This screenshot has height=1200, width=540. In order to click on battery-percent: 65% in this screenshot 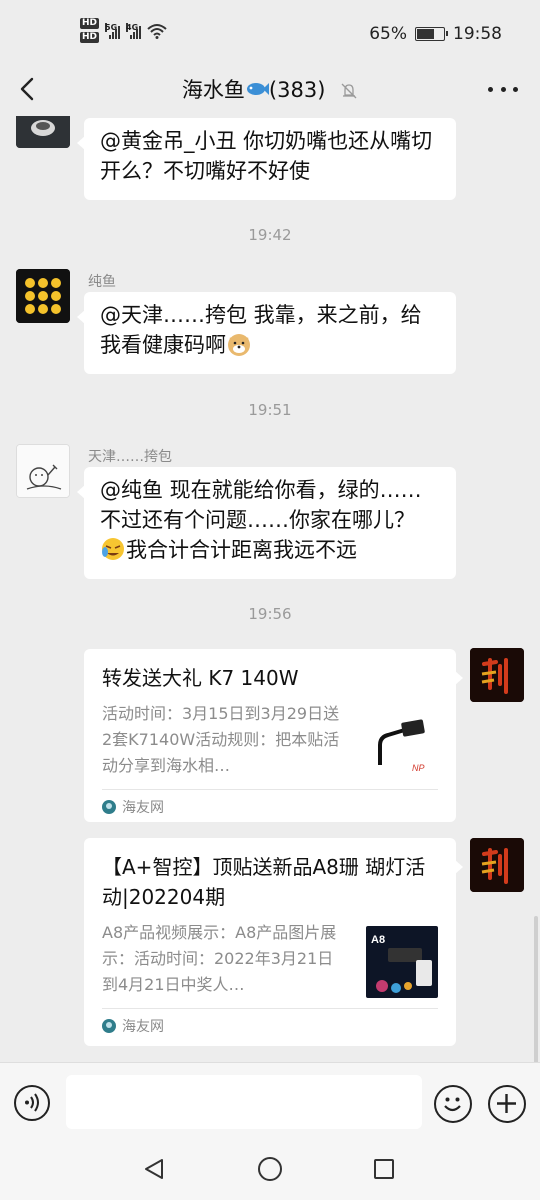, I will do `click(388, 34)`.